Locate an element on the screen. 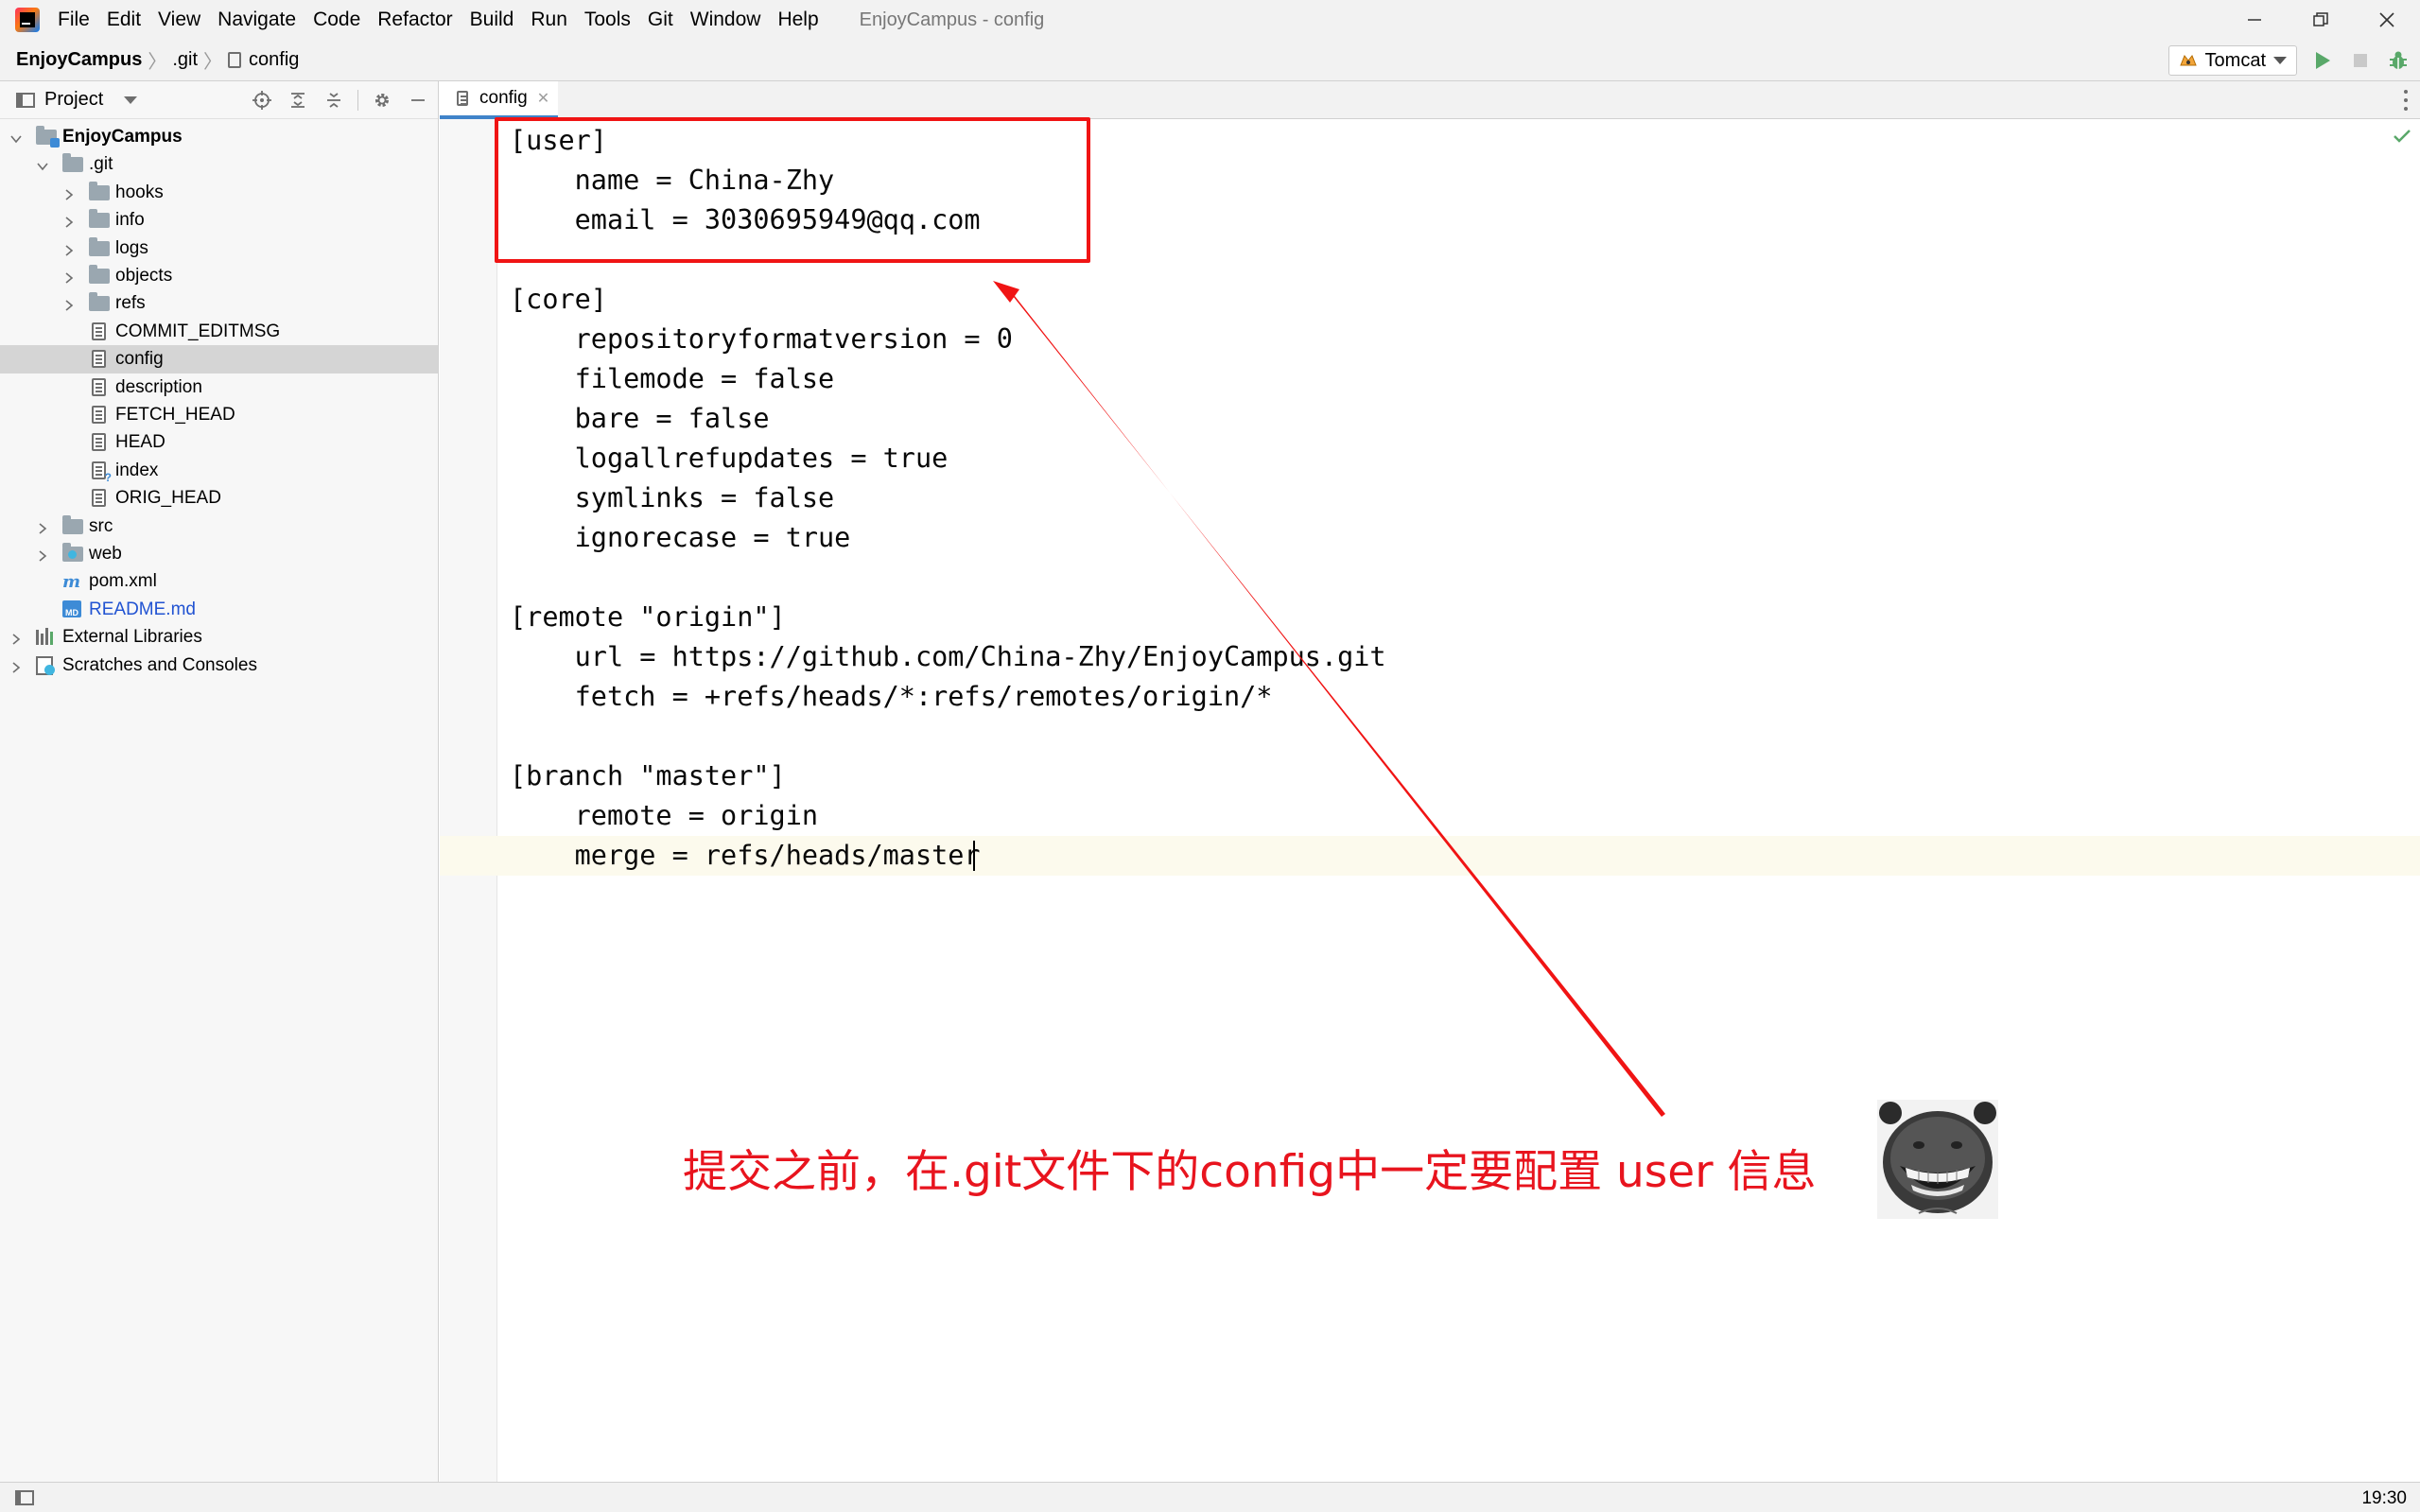 The image size is (2420, 1512). code-line: bare = false is located at coordinates (640, 419).